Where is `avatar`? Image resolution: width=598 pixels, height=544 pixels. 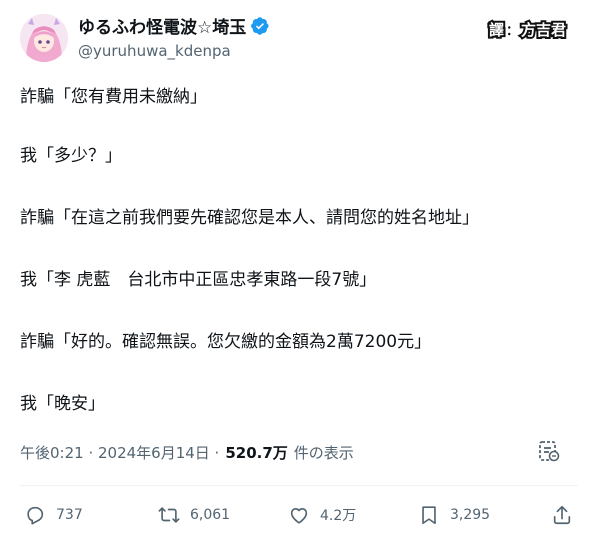
avatar is located at coordinates (44, 38).